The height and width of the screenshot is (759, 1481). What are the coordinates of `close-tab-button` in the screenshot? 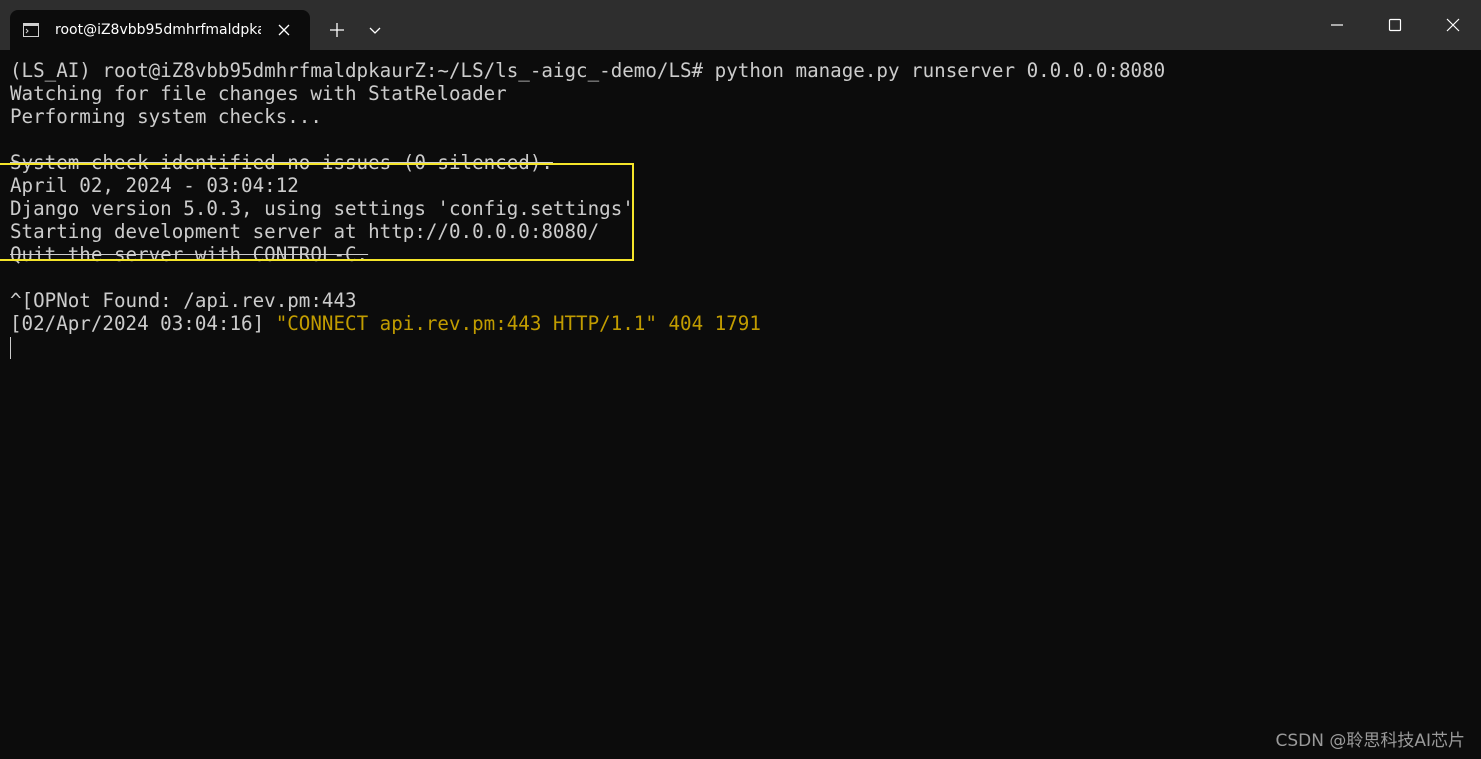 It's located at (284, 30).